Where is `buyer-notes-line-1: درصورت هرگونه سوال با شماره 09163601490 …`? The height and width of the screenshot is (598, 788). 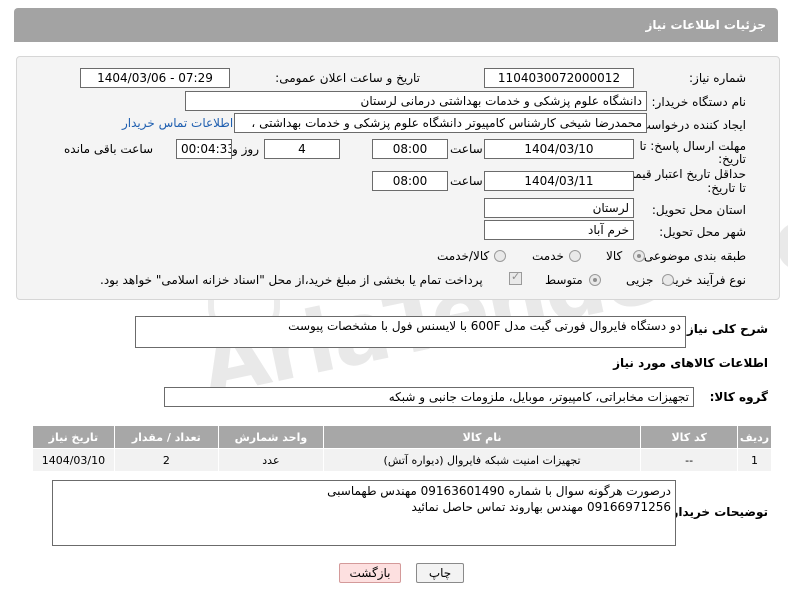
buyer-notes-line-1: درصورت هرگونه سوال با شماره 09163601490 … is located at coordinates (499, 491).